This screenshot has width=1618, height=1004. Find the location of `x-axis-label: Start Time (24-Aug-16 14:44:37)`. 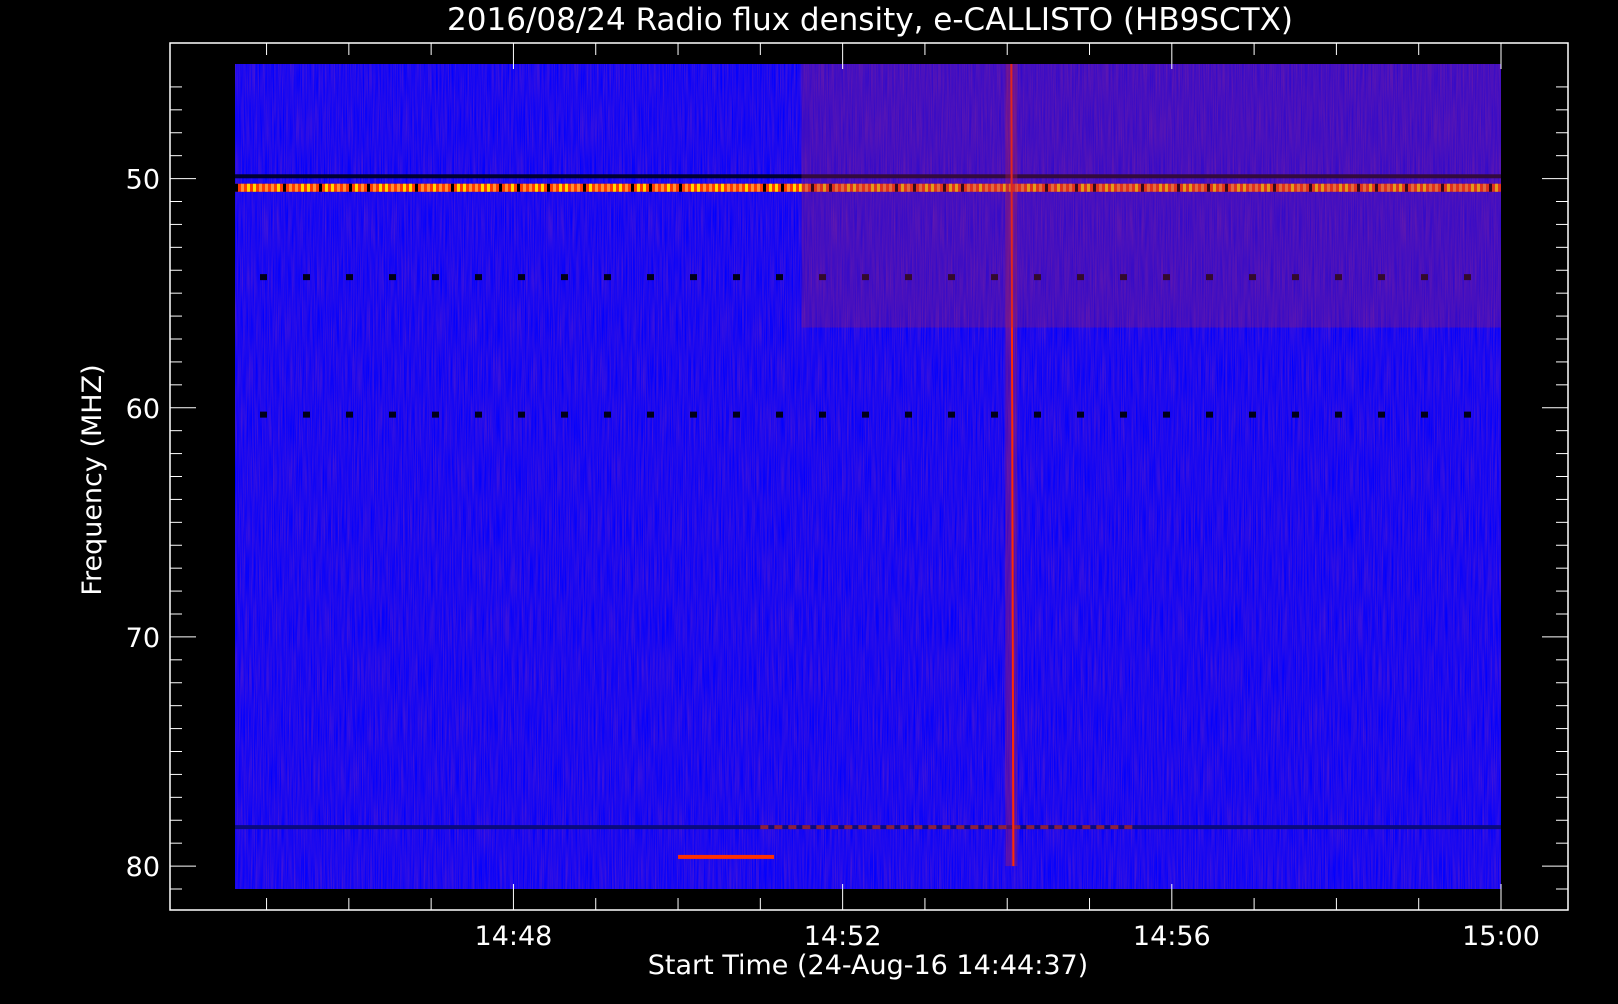

x-axis-label: Start Time (24-Aug-16 14:44:37) is located at coordinates (868, 965).